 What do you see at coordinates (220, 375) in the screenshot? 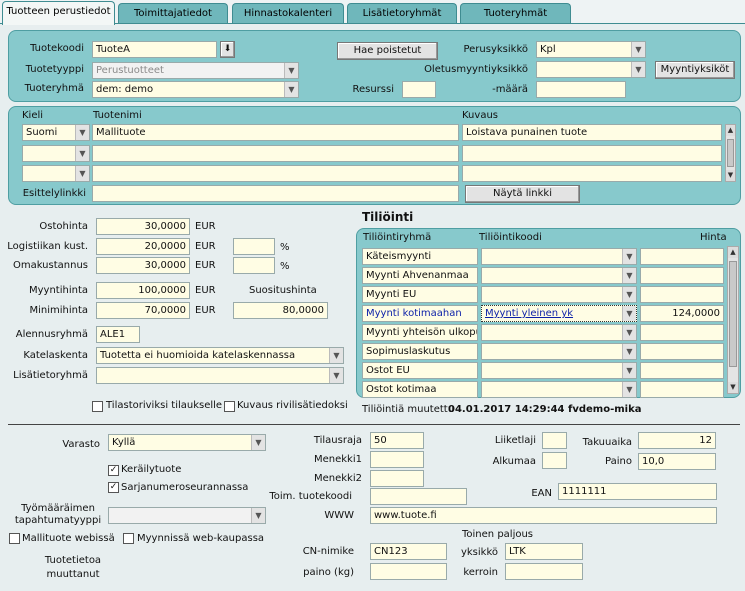
I see `extra-group-select: ▼` at bounding box center [220, 375].